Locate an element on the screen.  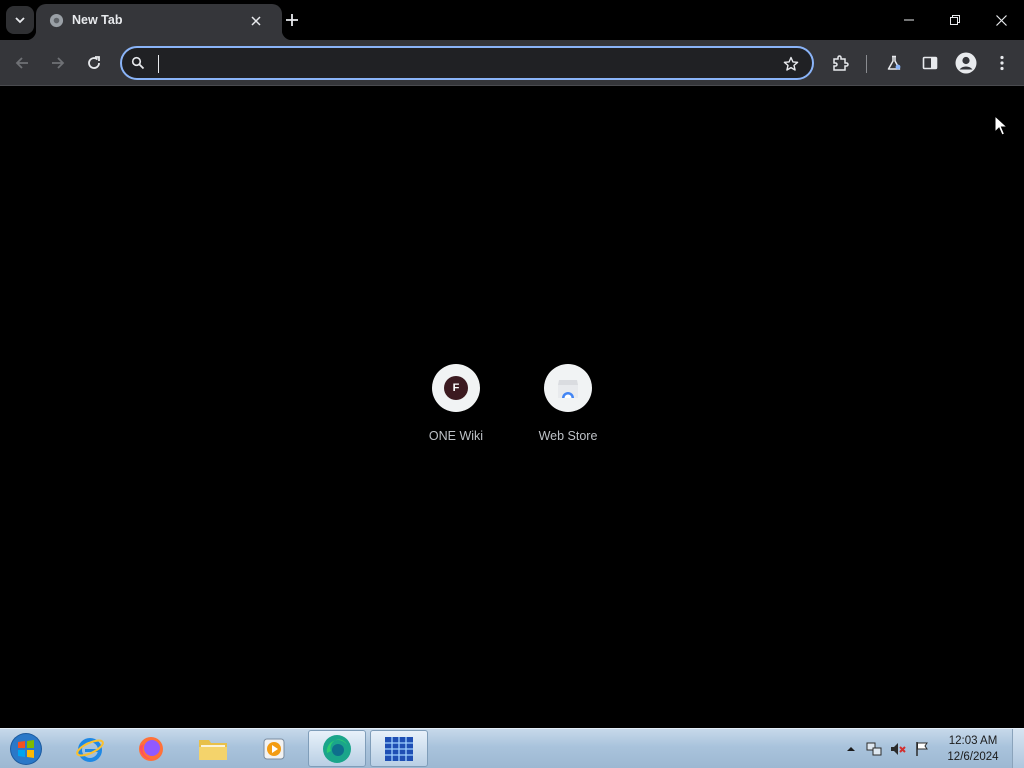
arrow-left-icon is located at coordinates (21, 63).